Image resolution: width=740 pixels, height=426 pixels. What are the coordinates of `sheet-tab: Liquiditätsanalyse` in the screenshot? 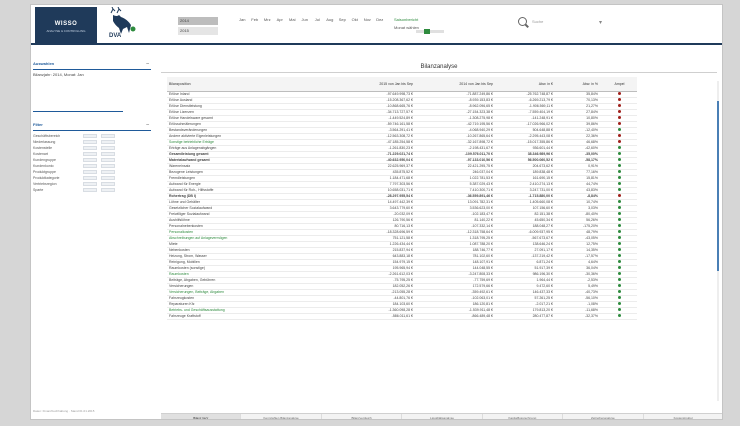 It's located at (442, 416).